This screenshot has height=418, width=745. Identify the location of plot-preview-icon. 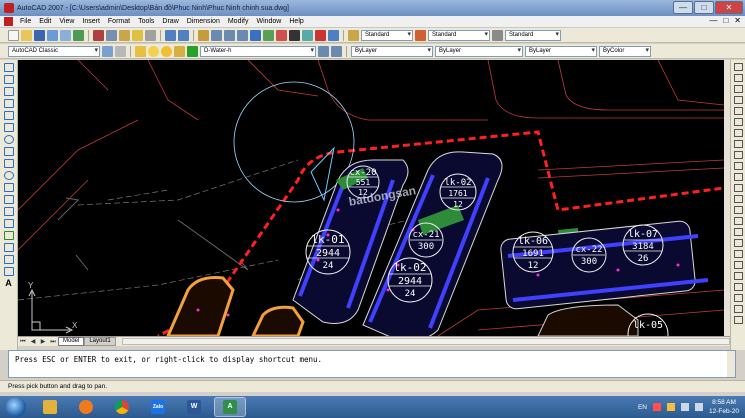
(65, 35).